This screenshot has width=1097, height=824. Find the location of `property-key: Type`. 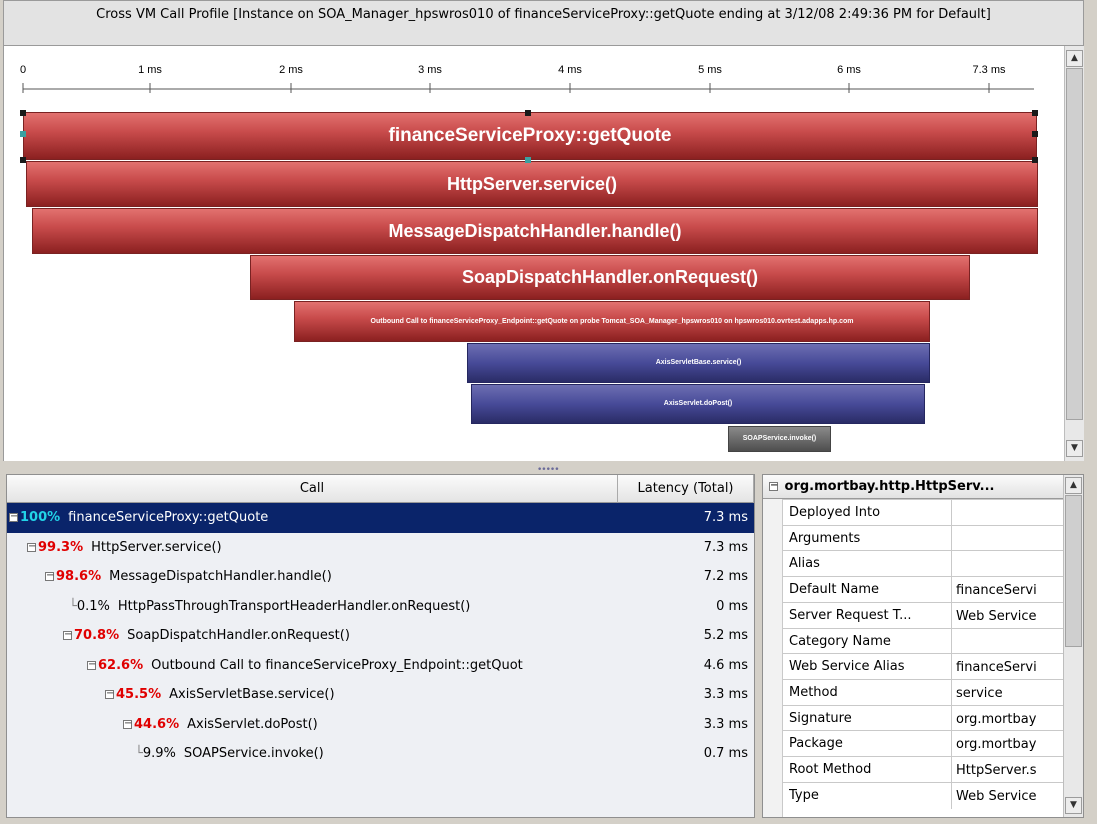

property-key: Type is located at coordinates (804, 795).